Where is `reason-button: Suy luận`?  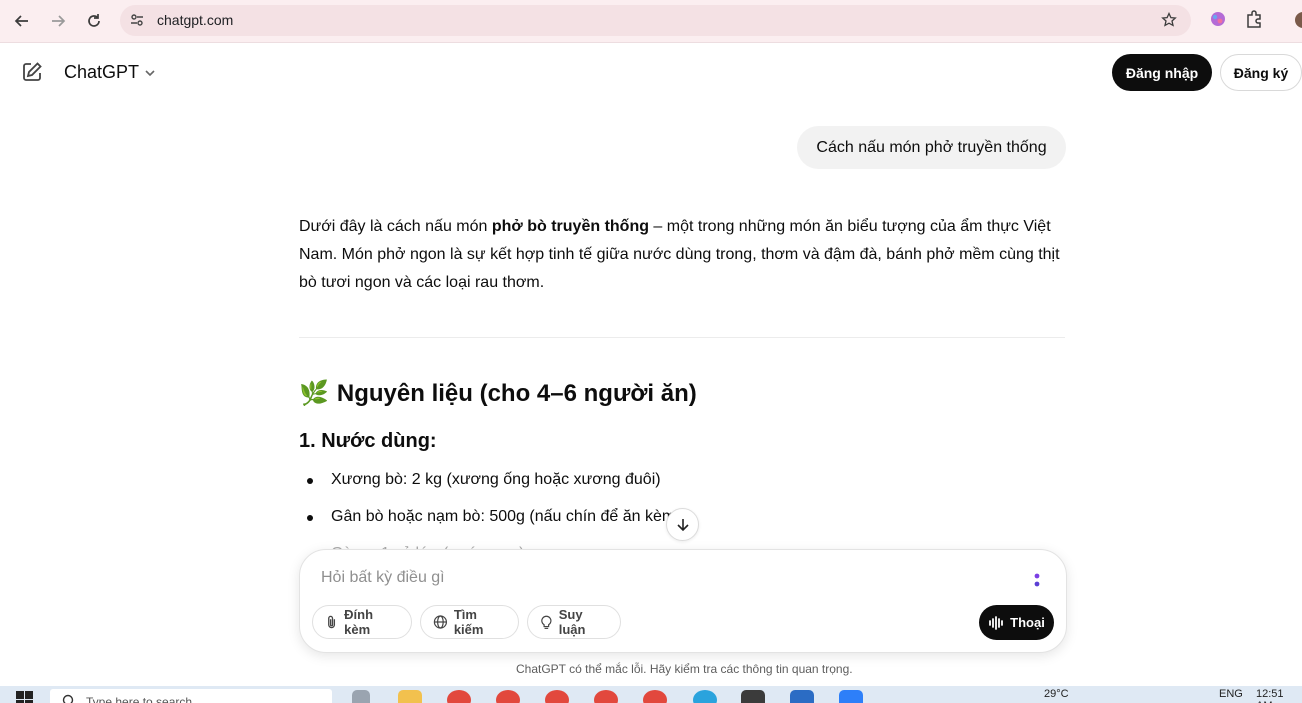 reason-button: Suy luận is located at coordinates (574, 622).